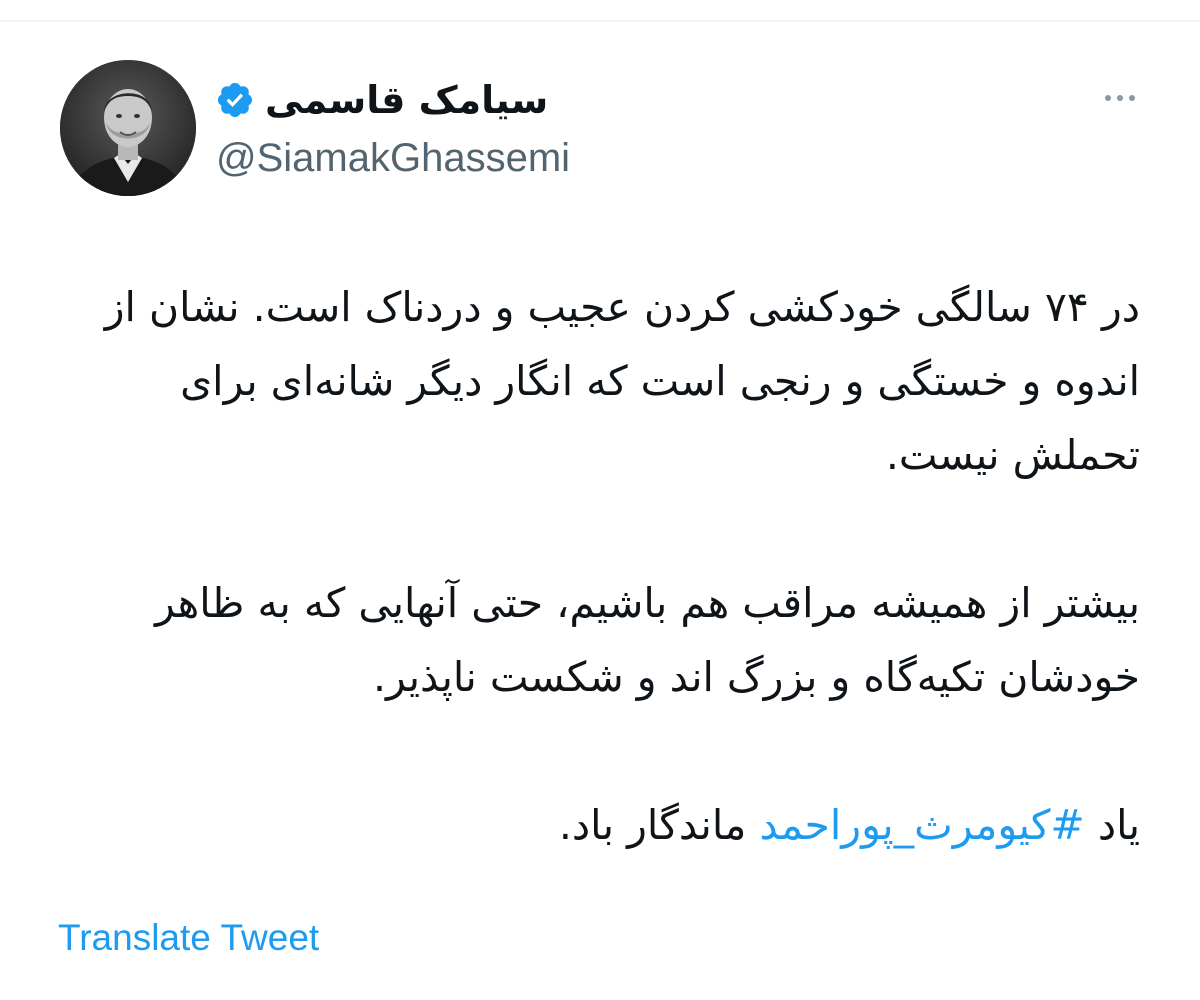 The width and height of the screenshot is (1200, 1000). I want to click on tweet-text-segment: ماندگار باد., so click(659, 825).